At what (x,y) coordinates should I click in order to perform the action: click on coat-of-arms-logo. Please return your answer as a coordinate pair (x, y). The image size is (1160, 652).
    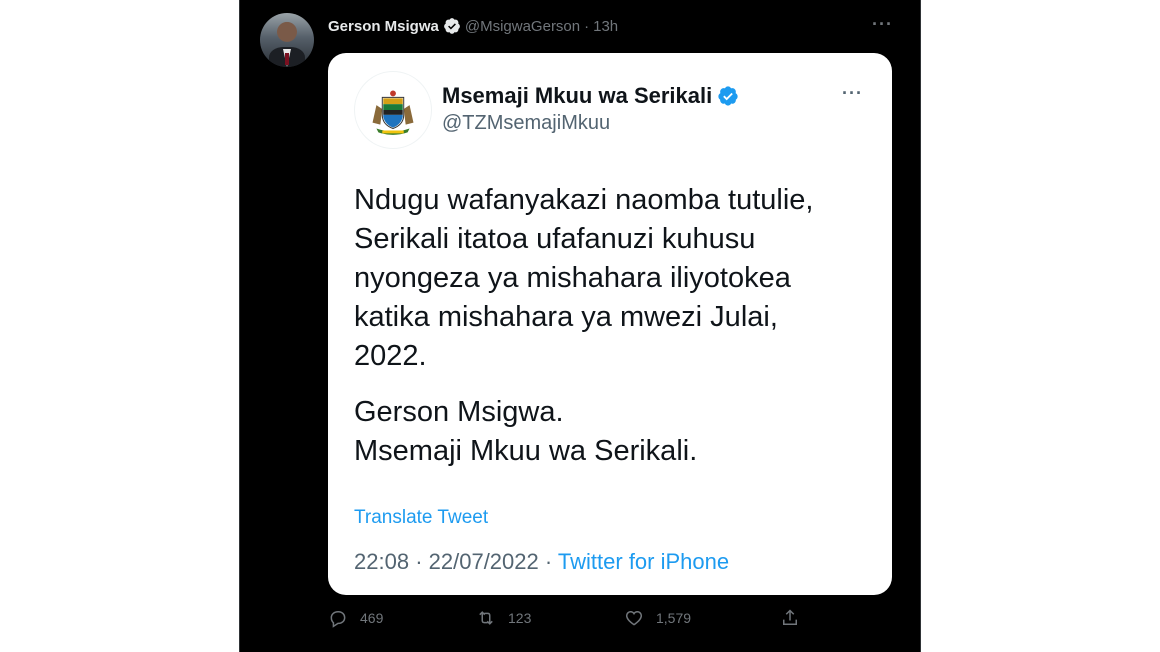
    Looking at the image, I should click on (393, 110).